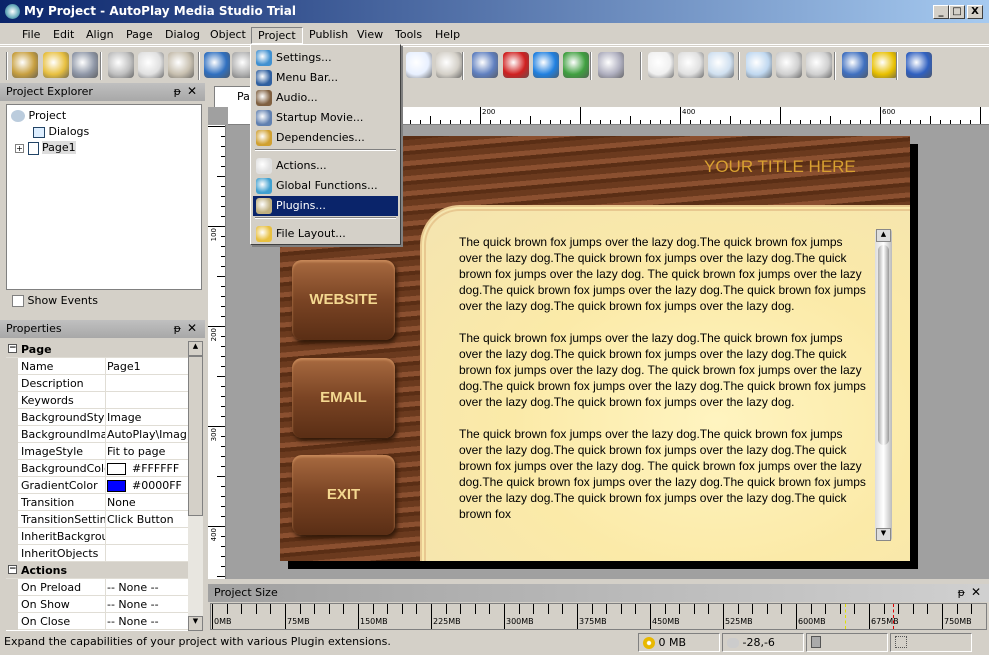  I want to click on property-row: InheritObjects, so click(97, 553).